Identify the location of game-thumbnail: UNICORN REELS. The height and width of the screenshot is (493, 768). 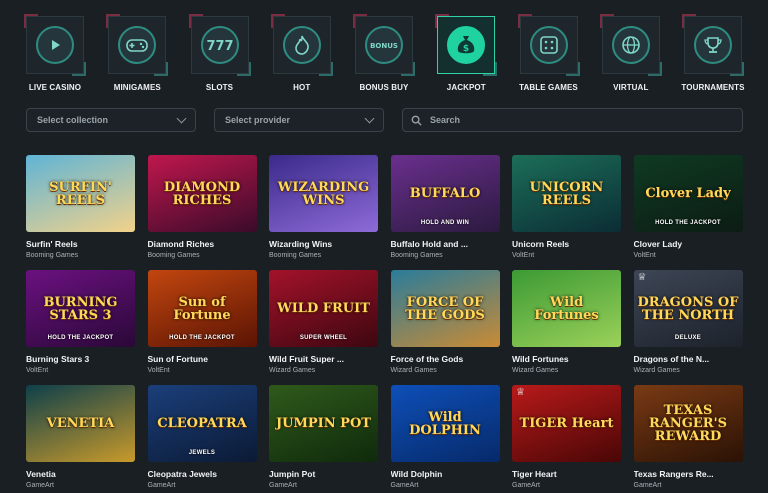
(566, 193).